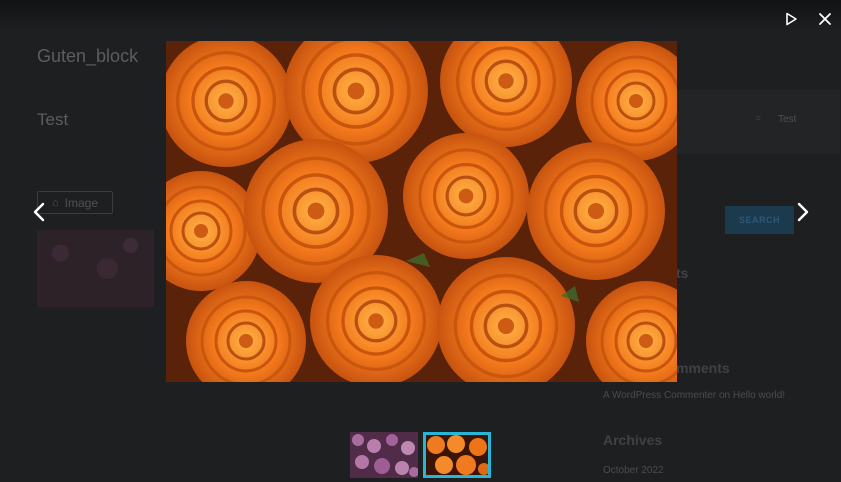  Describe the element at coordinates (633, 470) in the screenshot. I see `archive-item: October 2022` at that location.